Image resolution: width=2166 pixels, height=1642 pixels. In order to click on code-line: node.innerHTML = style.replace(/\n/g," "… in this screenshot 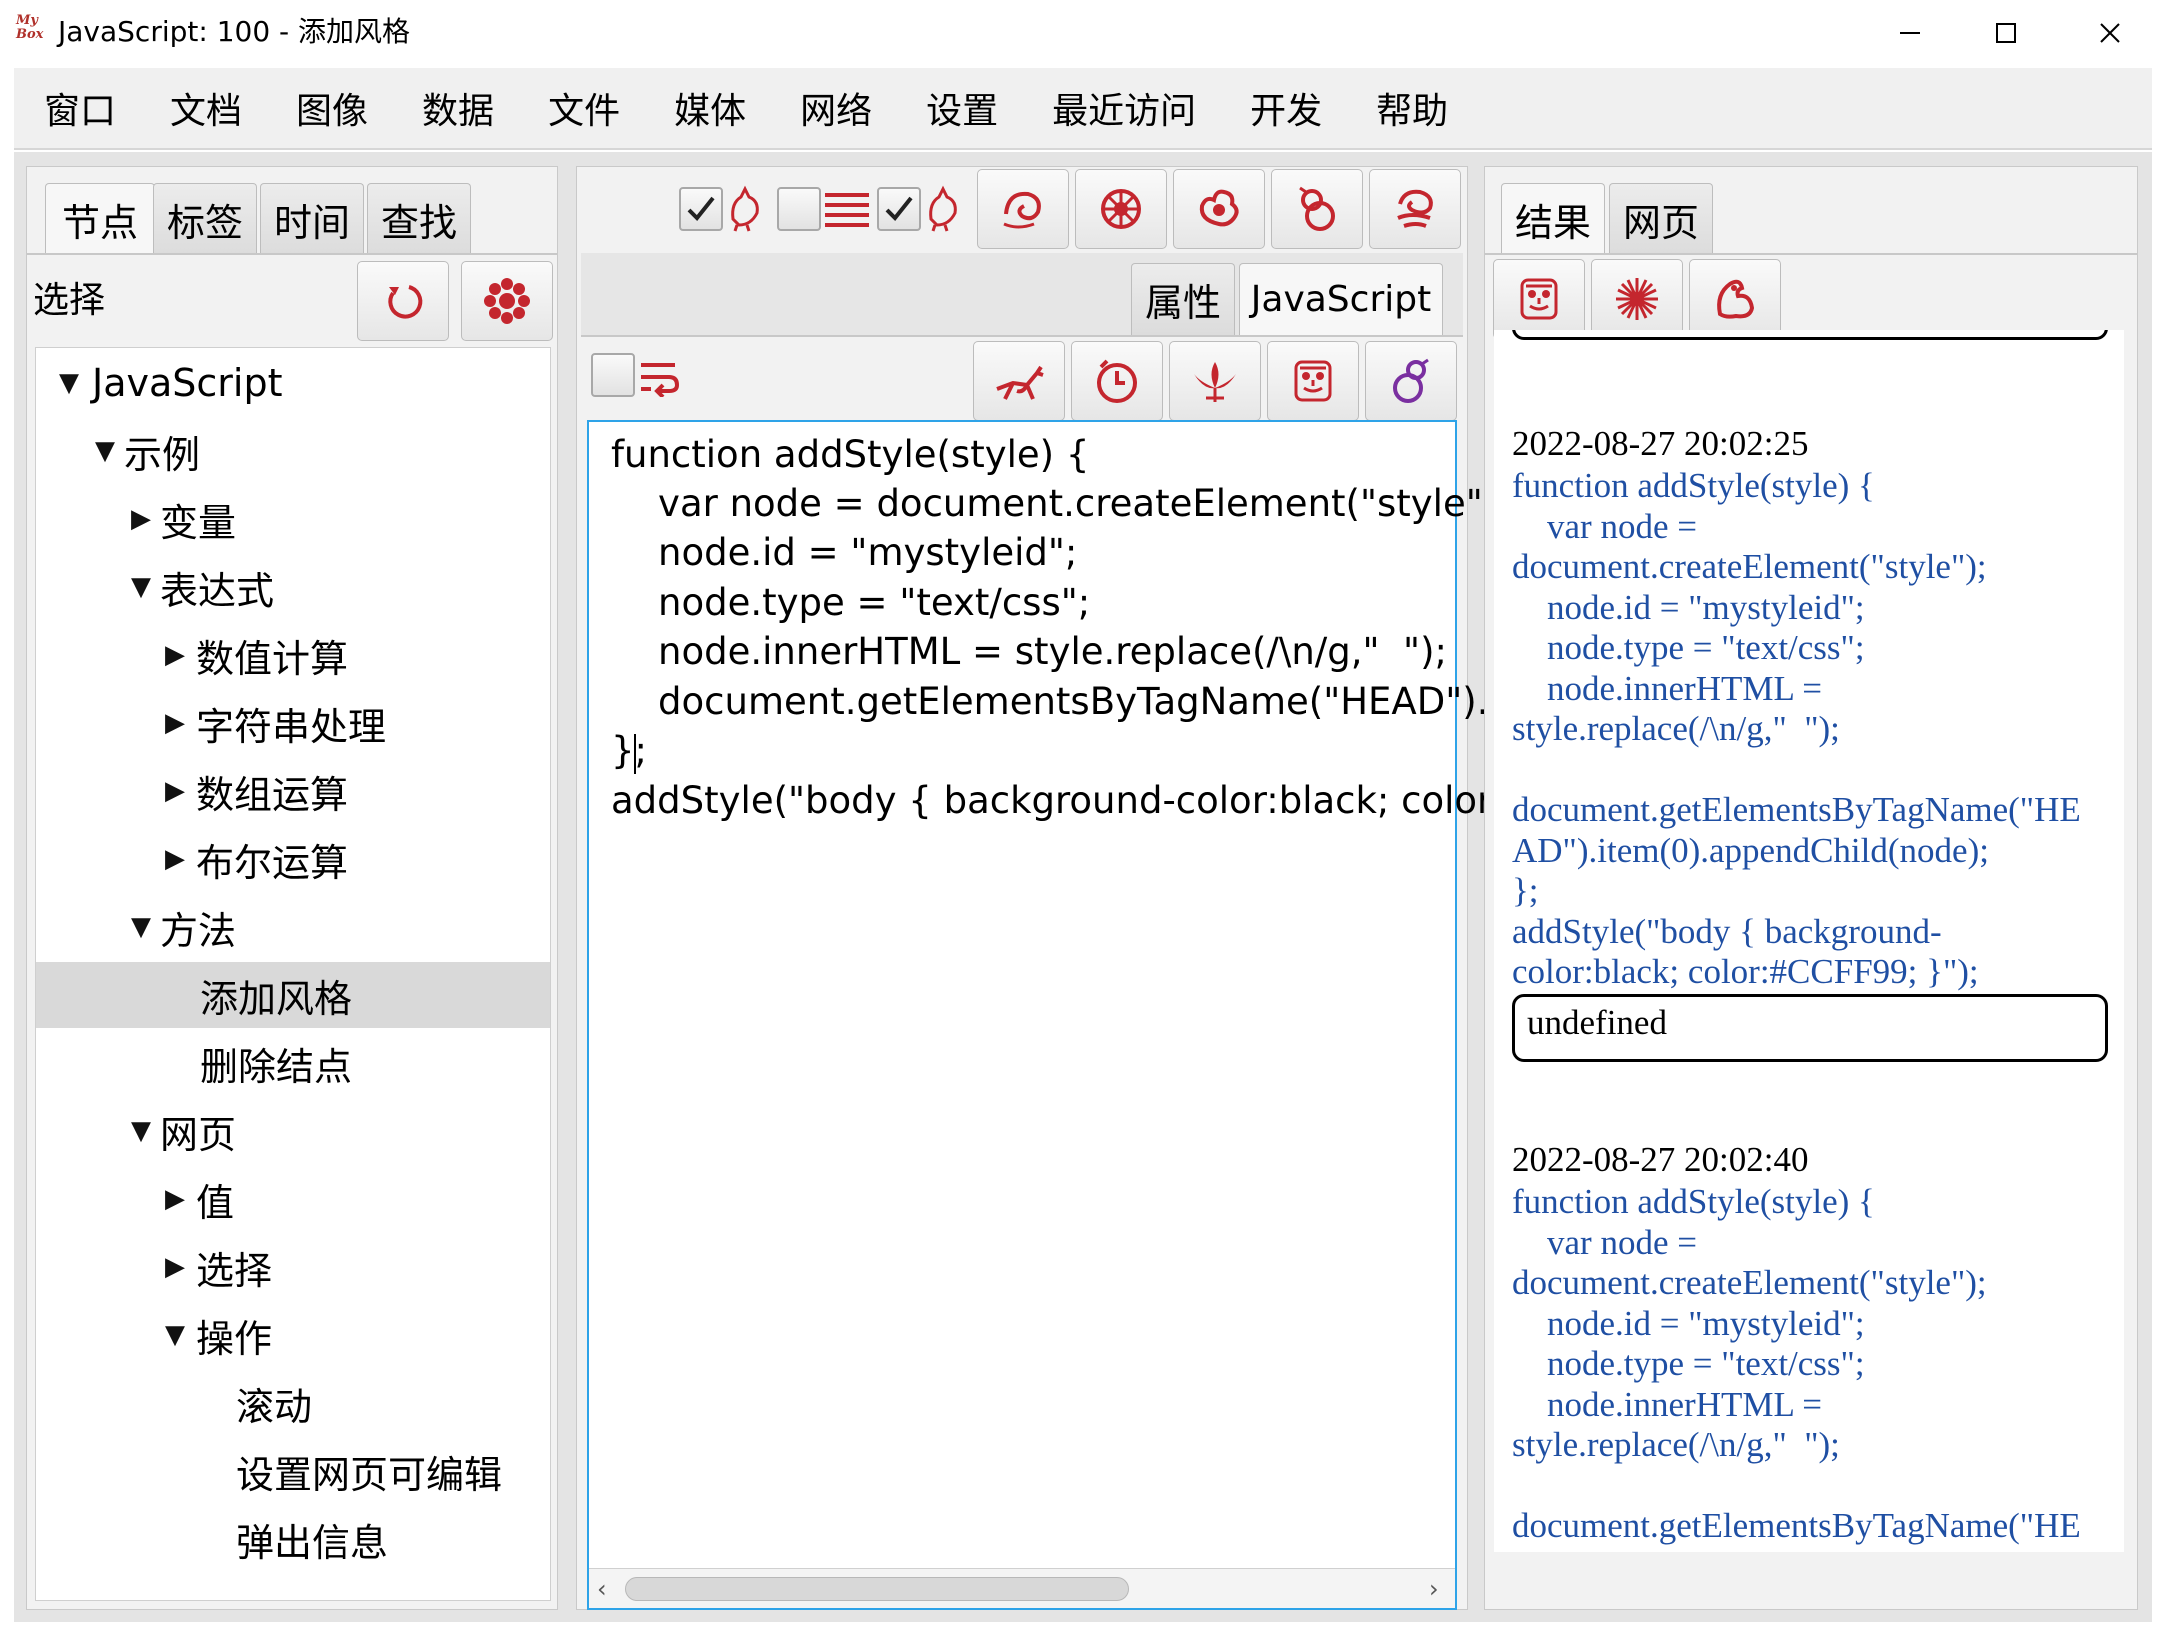, I will do `click(1029, 651)`.